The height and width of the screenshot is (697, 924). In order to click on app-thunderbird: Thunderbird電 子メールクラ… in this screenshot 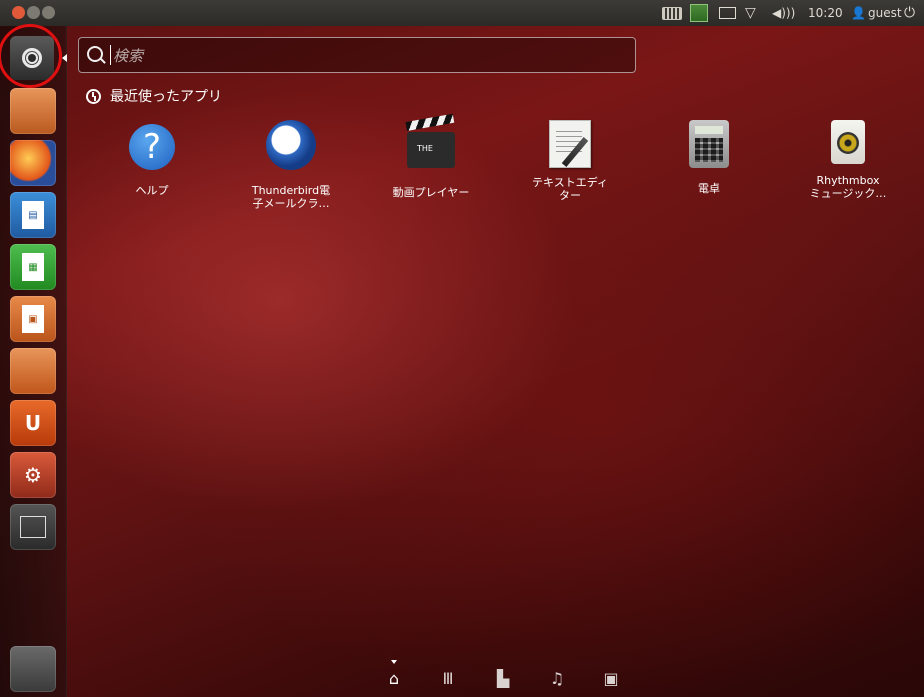, I will do `click(291, 165)`.